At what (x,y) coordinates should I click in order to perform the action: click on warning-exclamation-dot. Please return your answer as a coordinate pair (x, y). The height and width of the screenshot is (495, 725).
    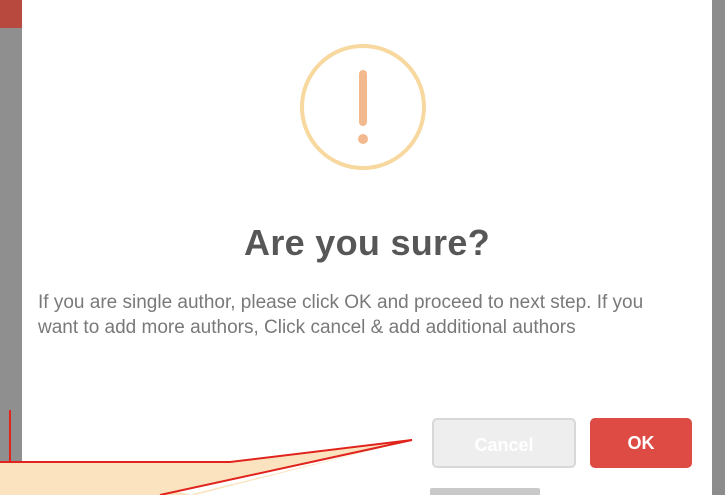
    Looking at the image, I should click on (363, 139).